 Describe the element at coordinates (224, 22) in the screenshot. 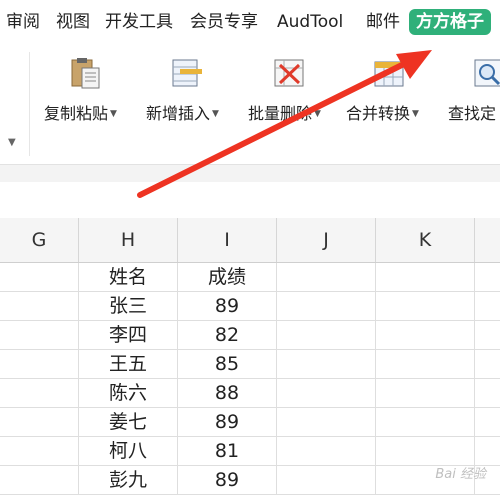

I see `tab-member: 会员专享` at that location.